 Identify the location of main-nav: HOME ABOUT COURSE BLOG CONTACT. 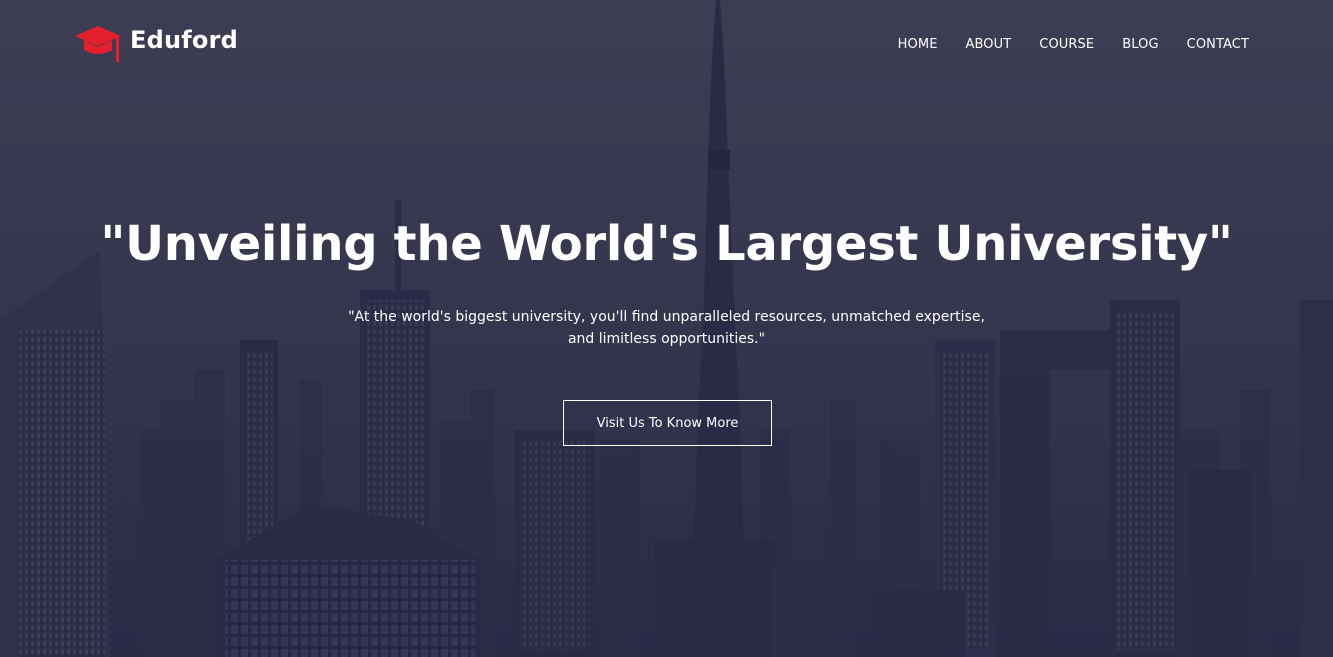
(1073, 44).